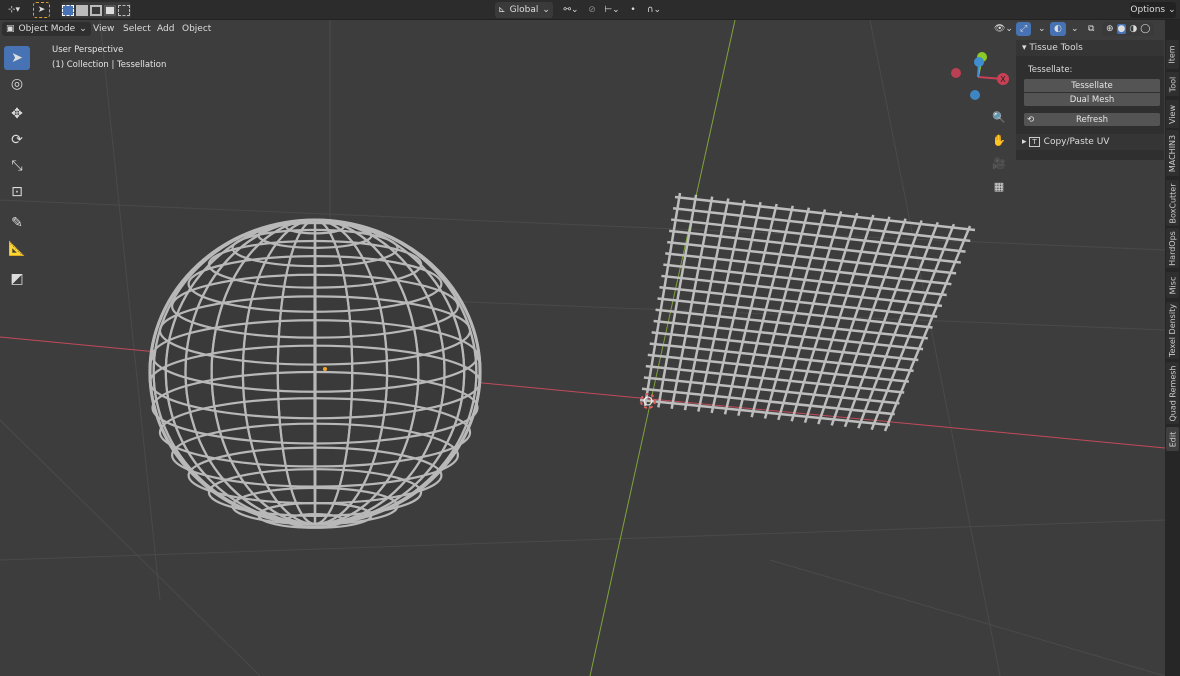 The height and width of the screenshot is (676, 1180). I want to click on tab-label: BoxCutter, so click(1173, 203).